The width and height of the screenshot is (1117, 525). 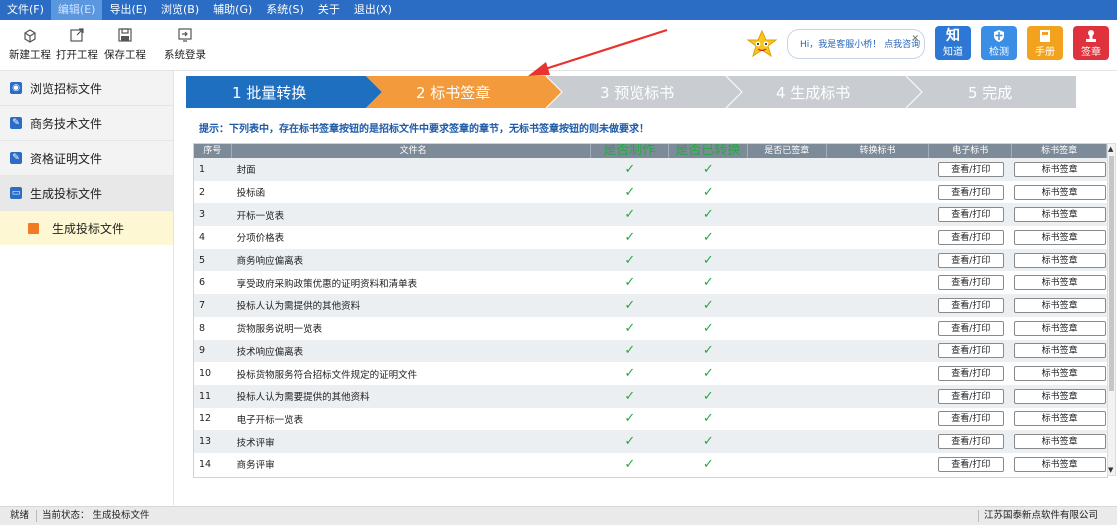 I want to click on table-row: 6 享受政府采购政策优惠的证明资料和清单表 ✓ ✓ 查看/打印 标书签章, so click(x=650, y=282).